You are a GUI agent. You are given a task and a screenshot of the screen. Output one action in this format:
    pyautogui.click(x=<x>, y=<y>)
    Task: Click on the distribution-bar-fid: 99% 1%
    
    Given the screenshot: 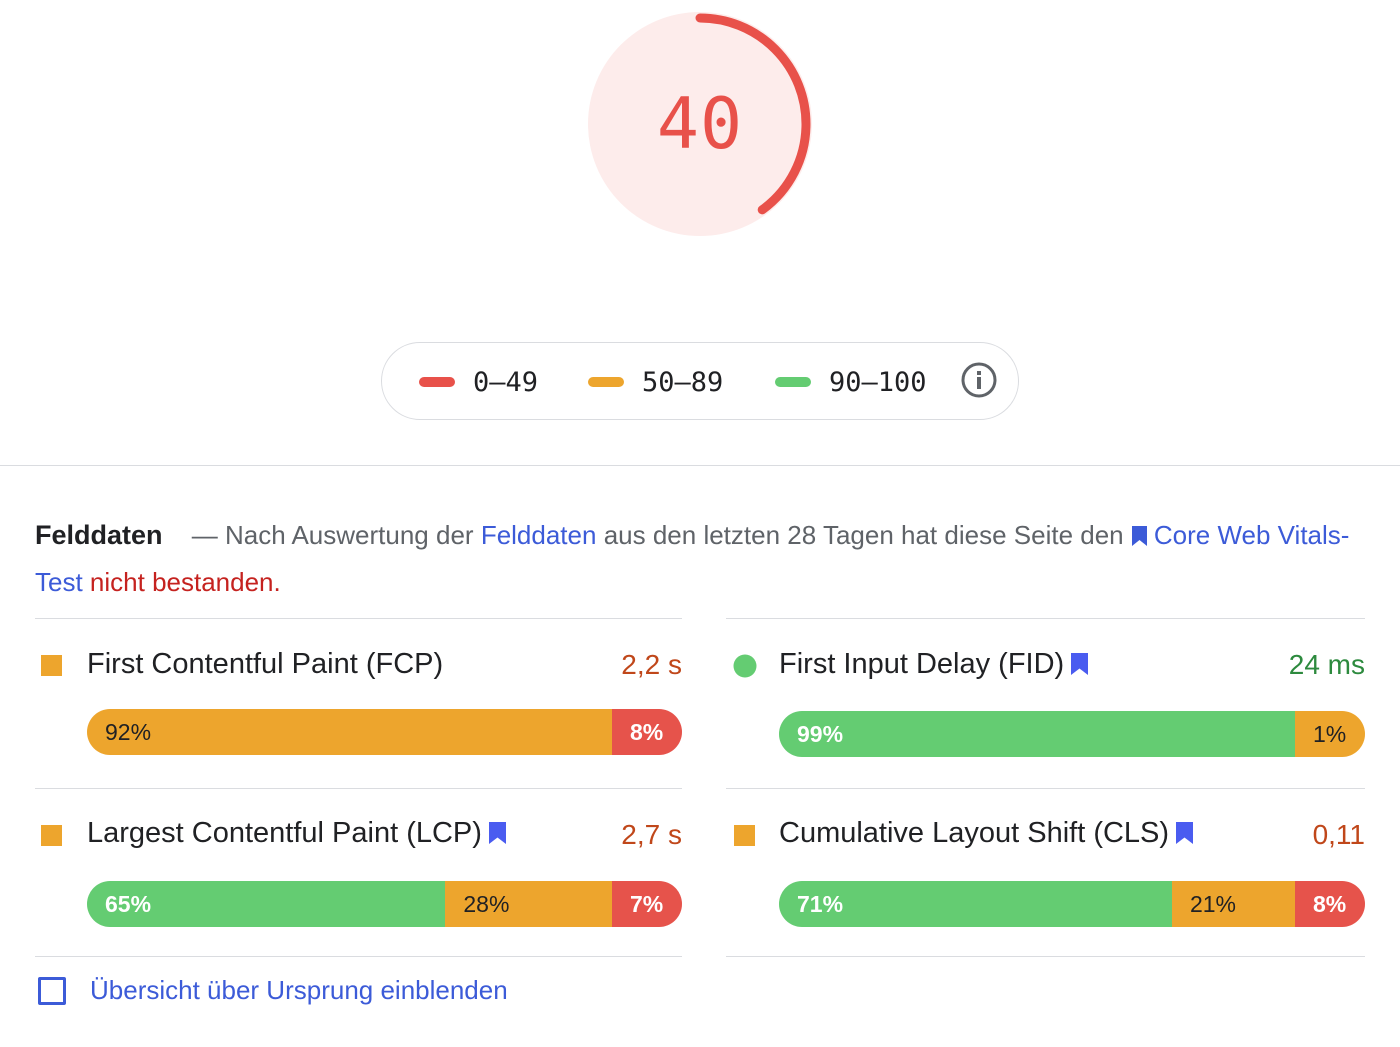 What is the action you would take?
    pyautogui.click(x=1072, y=734)
    